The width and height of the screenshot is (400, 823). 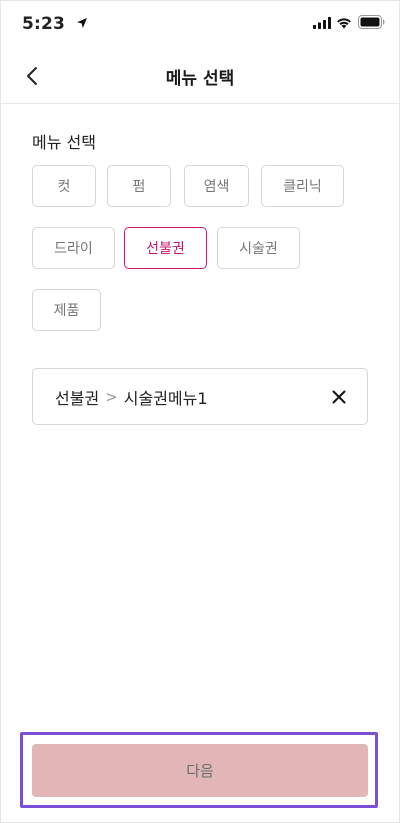 I want to click on battery-icon, so click(x=371, y=22).